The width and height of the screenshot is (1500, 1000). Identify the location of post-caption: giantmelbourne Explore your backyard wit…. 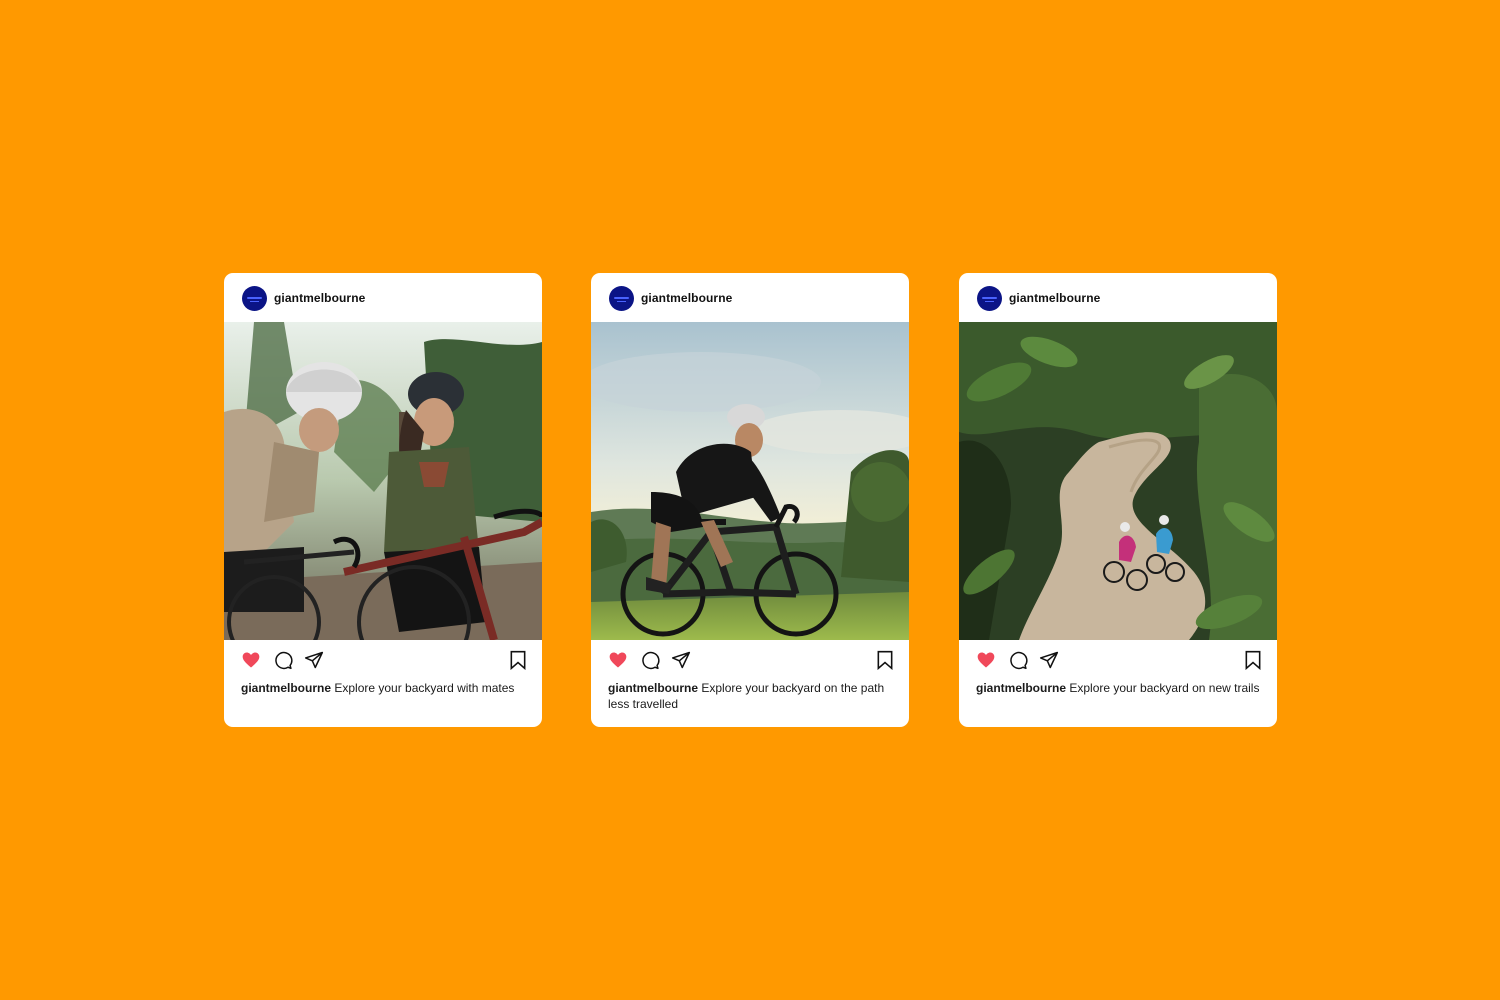
(383, 688).